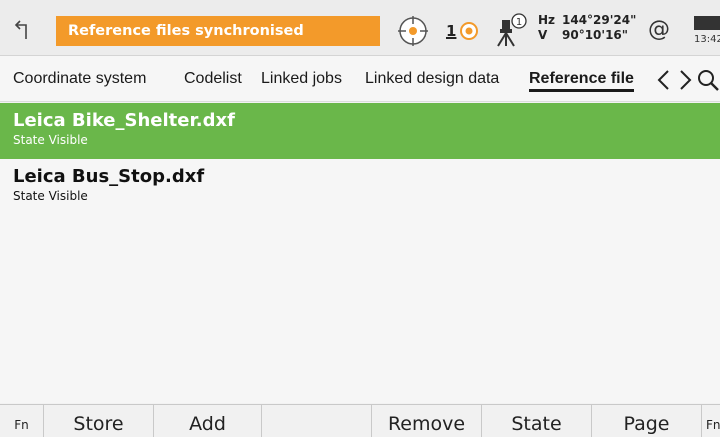  Describe the element at coordinates (124, 120) in the screenshot. I see `file-name: Leica Bike_Shelter.dxf` at that location.